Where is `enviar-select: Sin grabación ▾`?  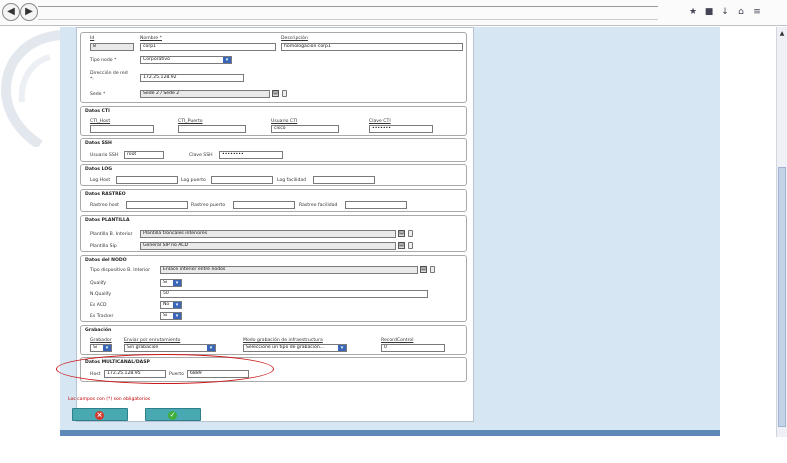 enviar-select: Sin grabación ▾ is located at coordinates (170, 348).